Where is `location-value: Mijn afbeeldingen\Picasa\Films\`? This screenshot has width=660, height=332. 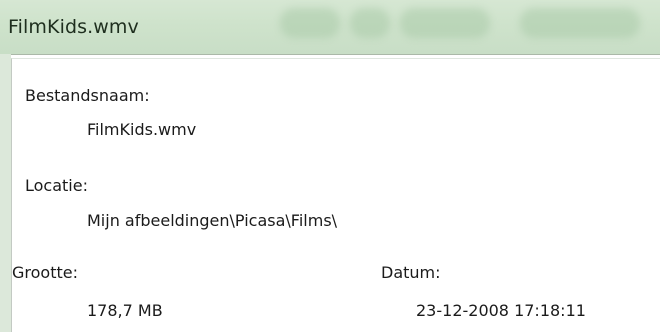
location-value: Mijn afbeeldingen\Picasa\Films\ is located at coordinates (212, 220).